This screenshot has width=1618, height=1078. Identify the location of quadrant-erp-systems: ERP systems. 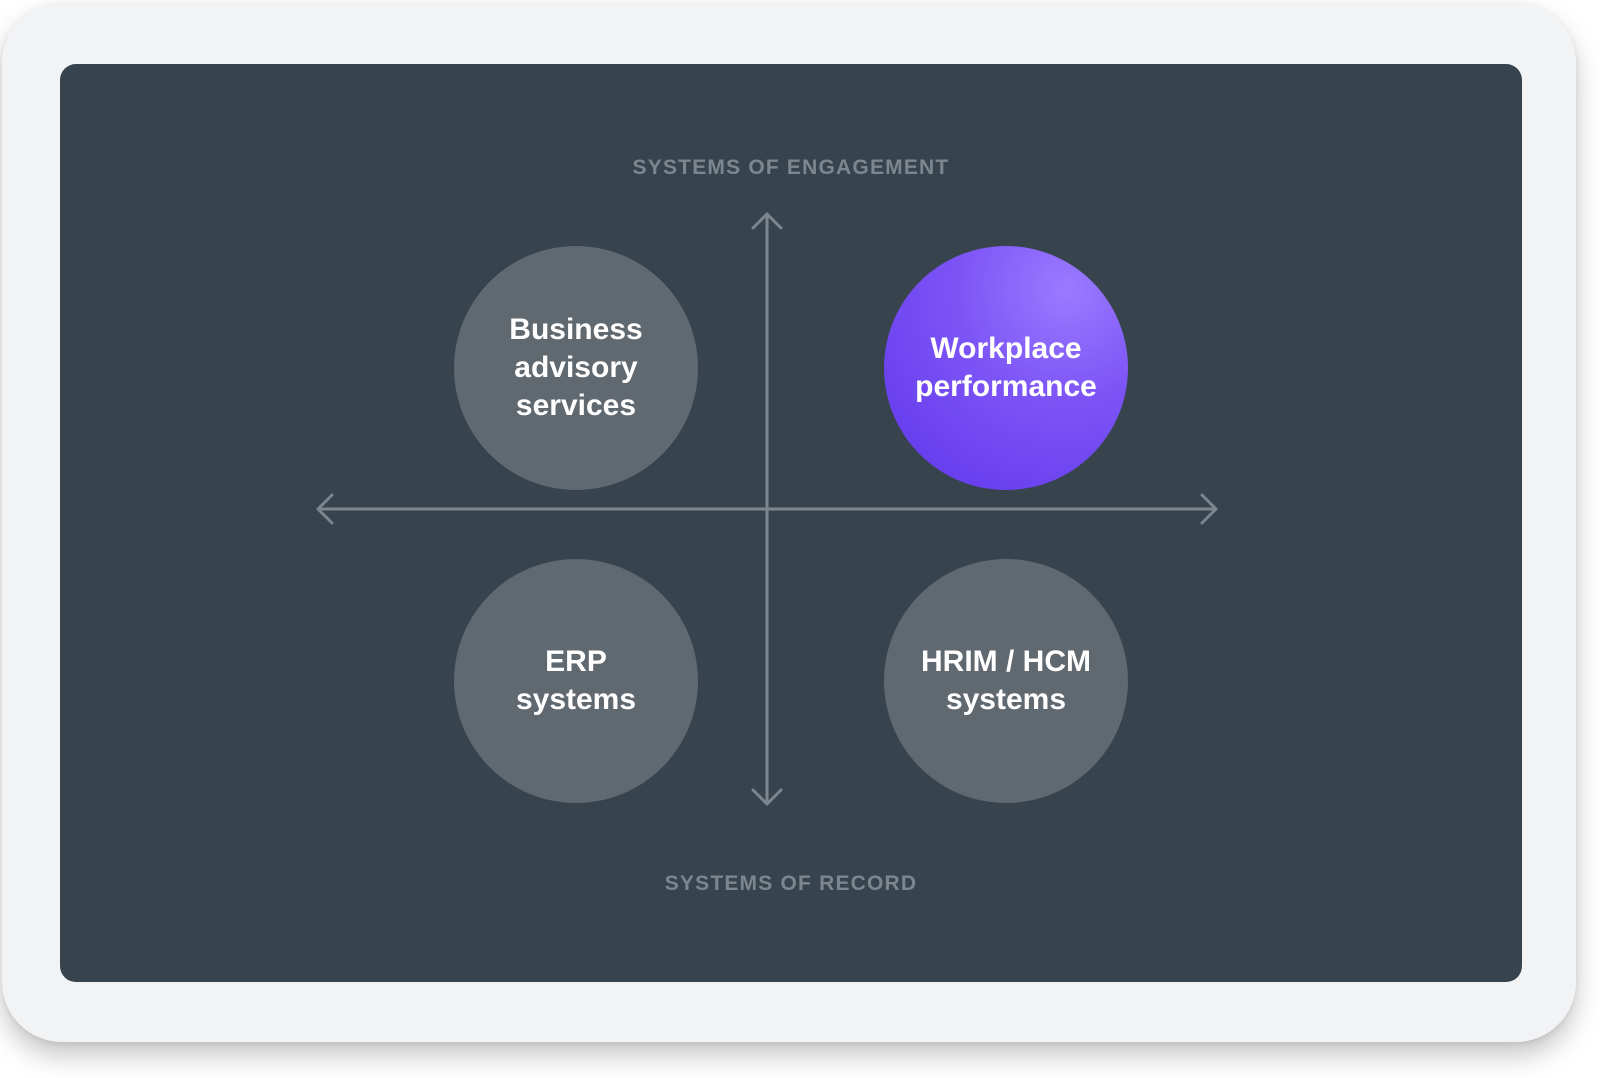
(576, 681).